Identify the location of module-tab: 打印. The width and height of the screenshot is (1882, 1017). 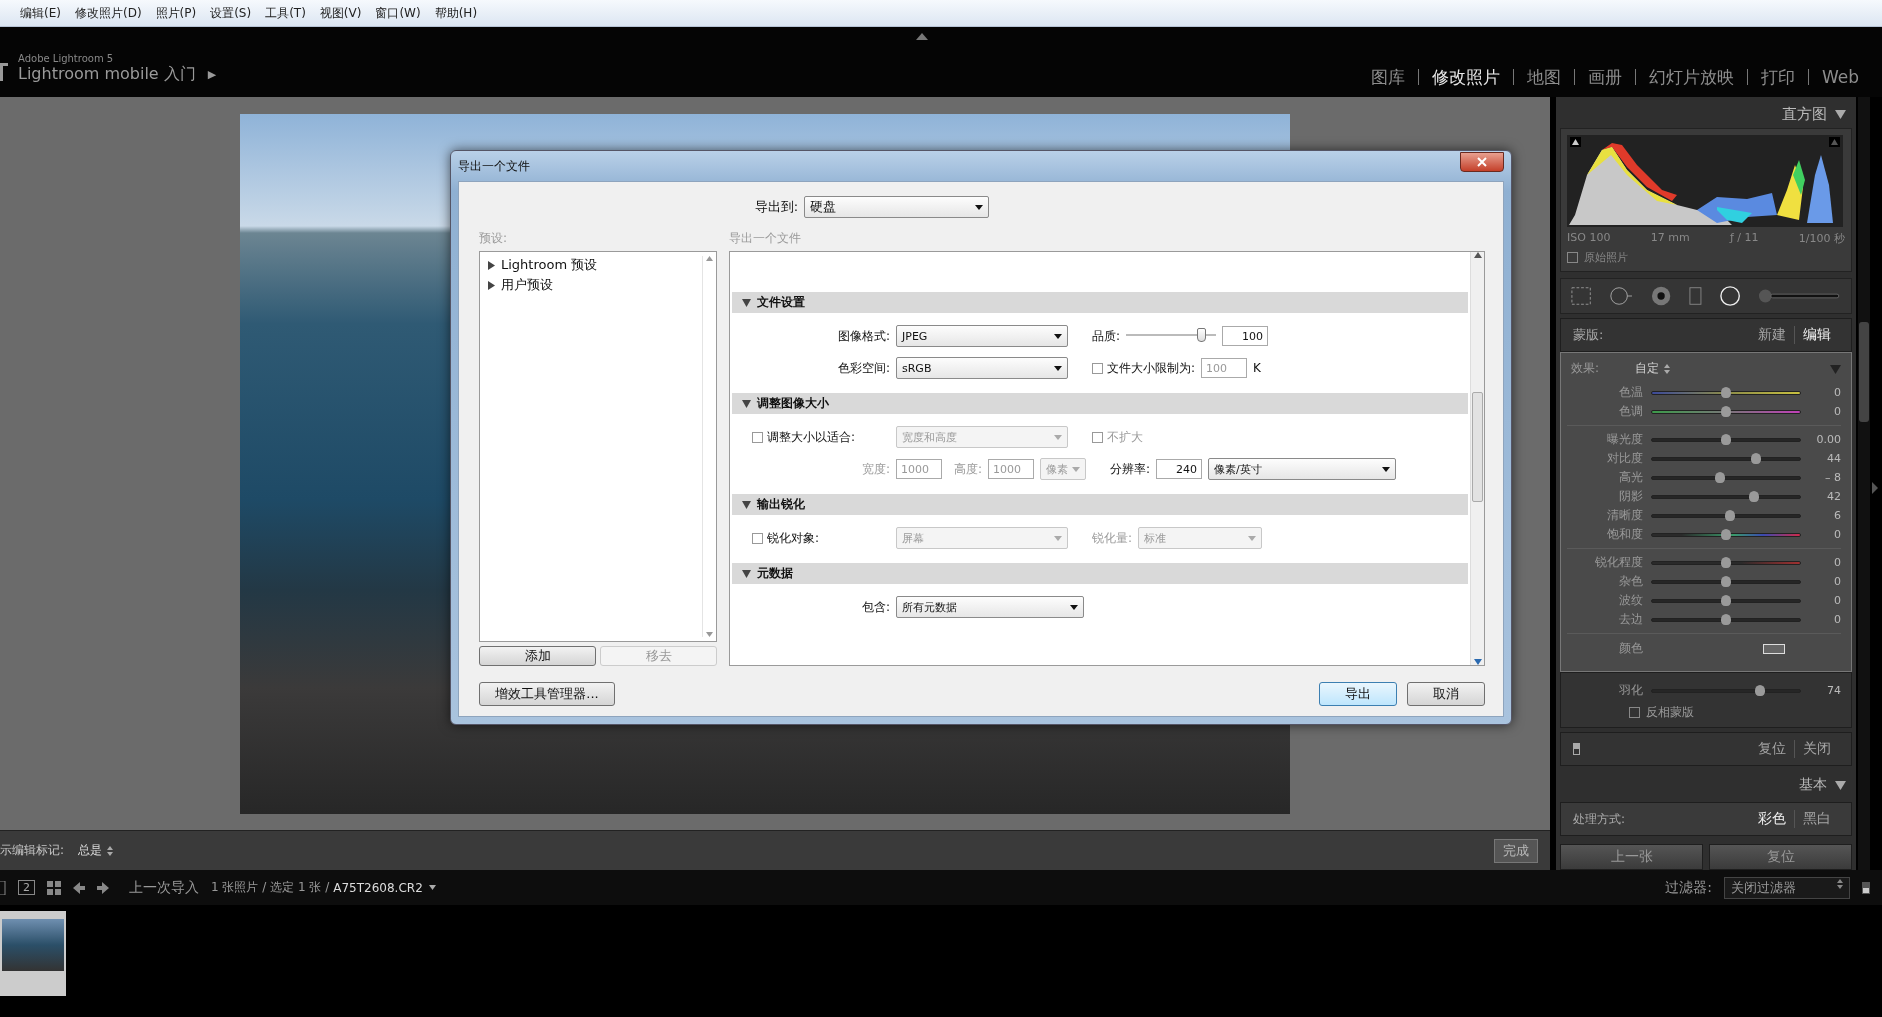
(1777, 77).